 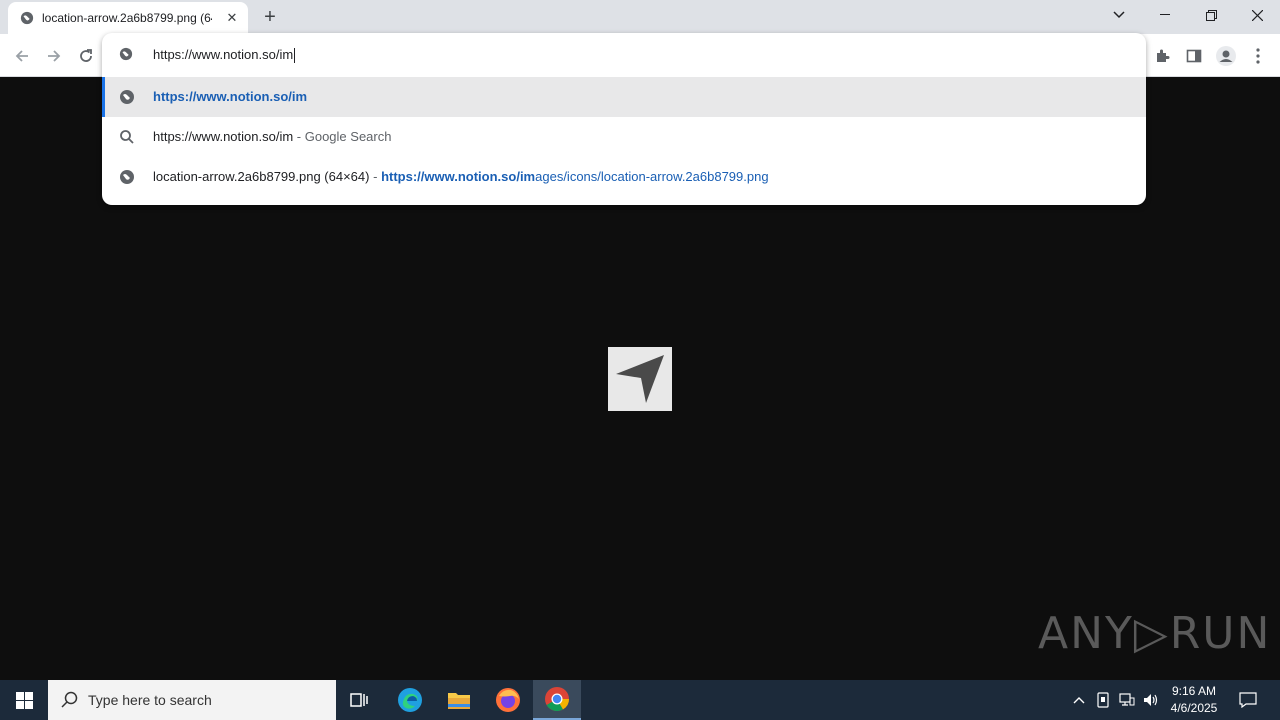 I want to click on chrome-icon, so click(x=557, y=699).